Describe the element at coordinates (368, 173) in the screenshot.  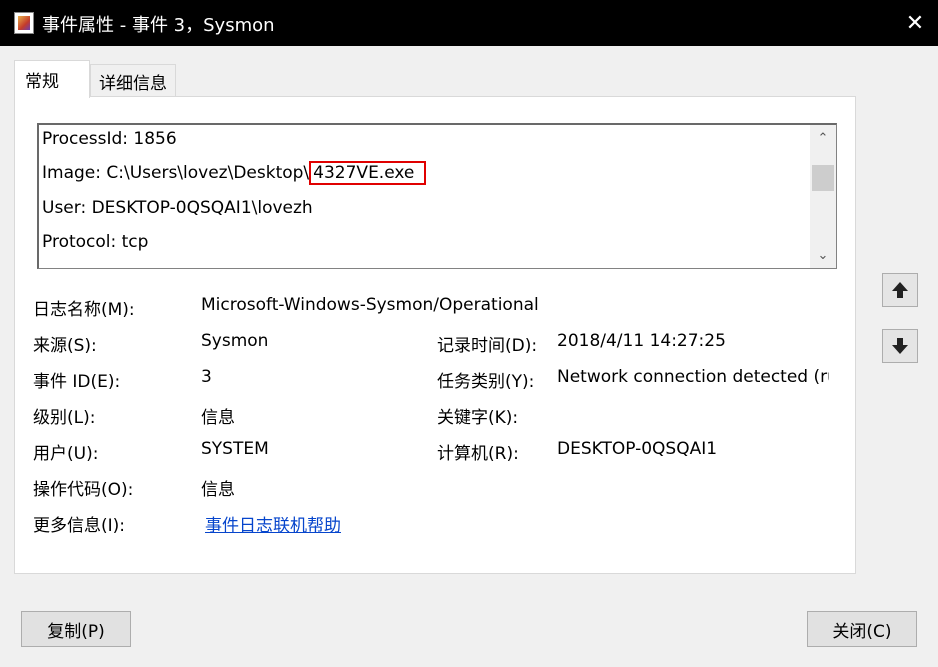
I see `highlighted-filename: 4327VE.exe` at that location.